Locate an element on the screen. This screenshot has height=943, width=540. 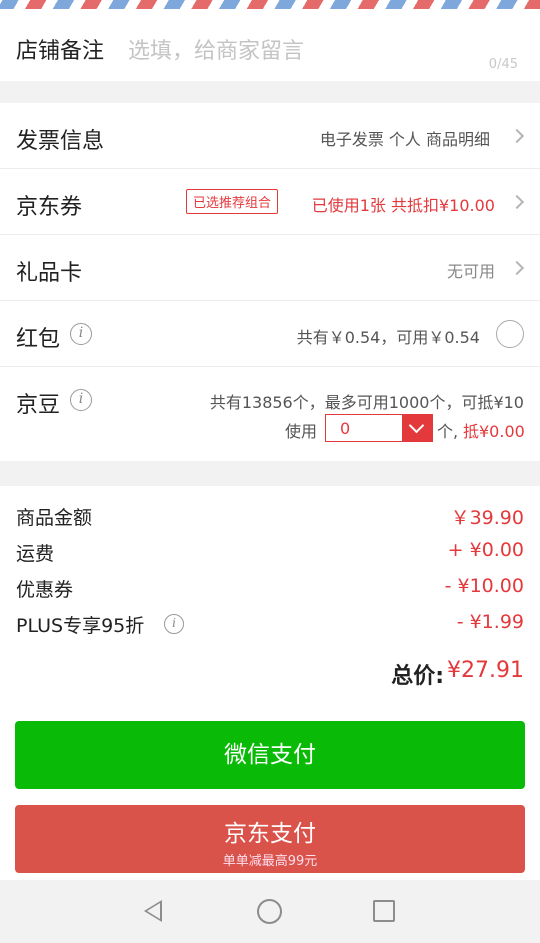
invoice-row: 发票信息 电子发票 个人 商品明细 is located at coordinates (270, 136).